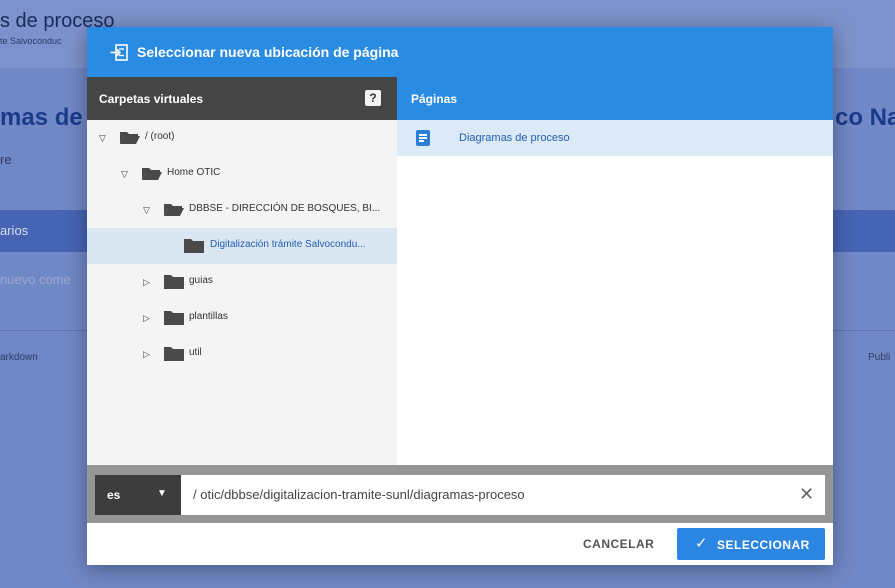  Describe the element at coordinates (701, 543) in the screenshot. I see `check-icon: ✓` at that location.